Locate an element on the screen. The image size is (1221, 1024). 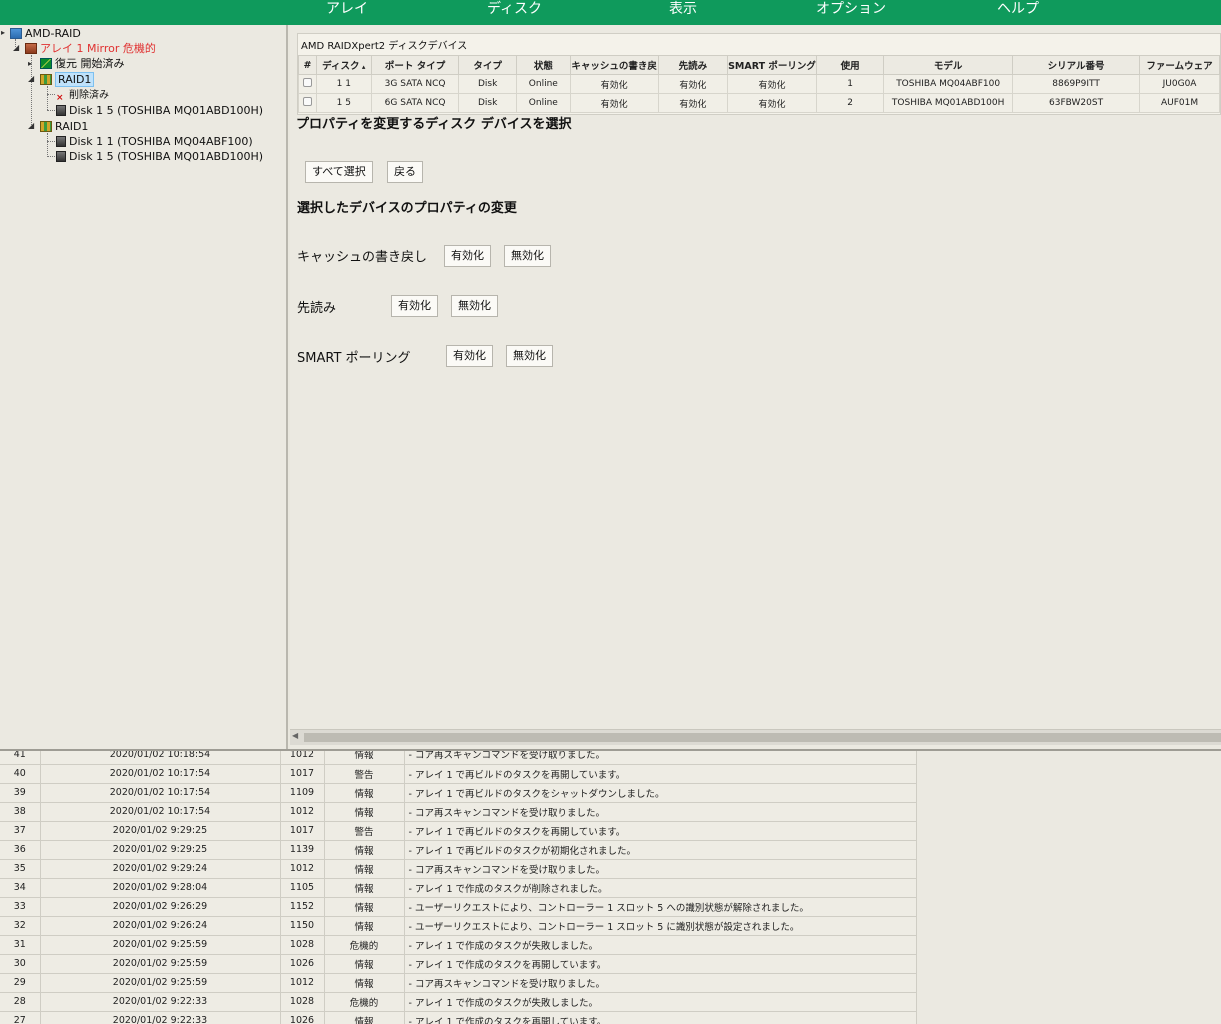
readahead-disable-button: 無効化 is located at coordinates (474, 306).